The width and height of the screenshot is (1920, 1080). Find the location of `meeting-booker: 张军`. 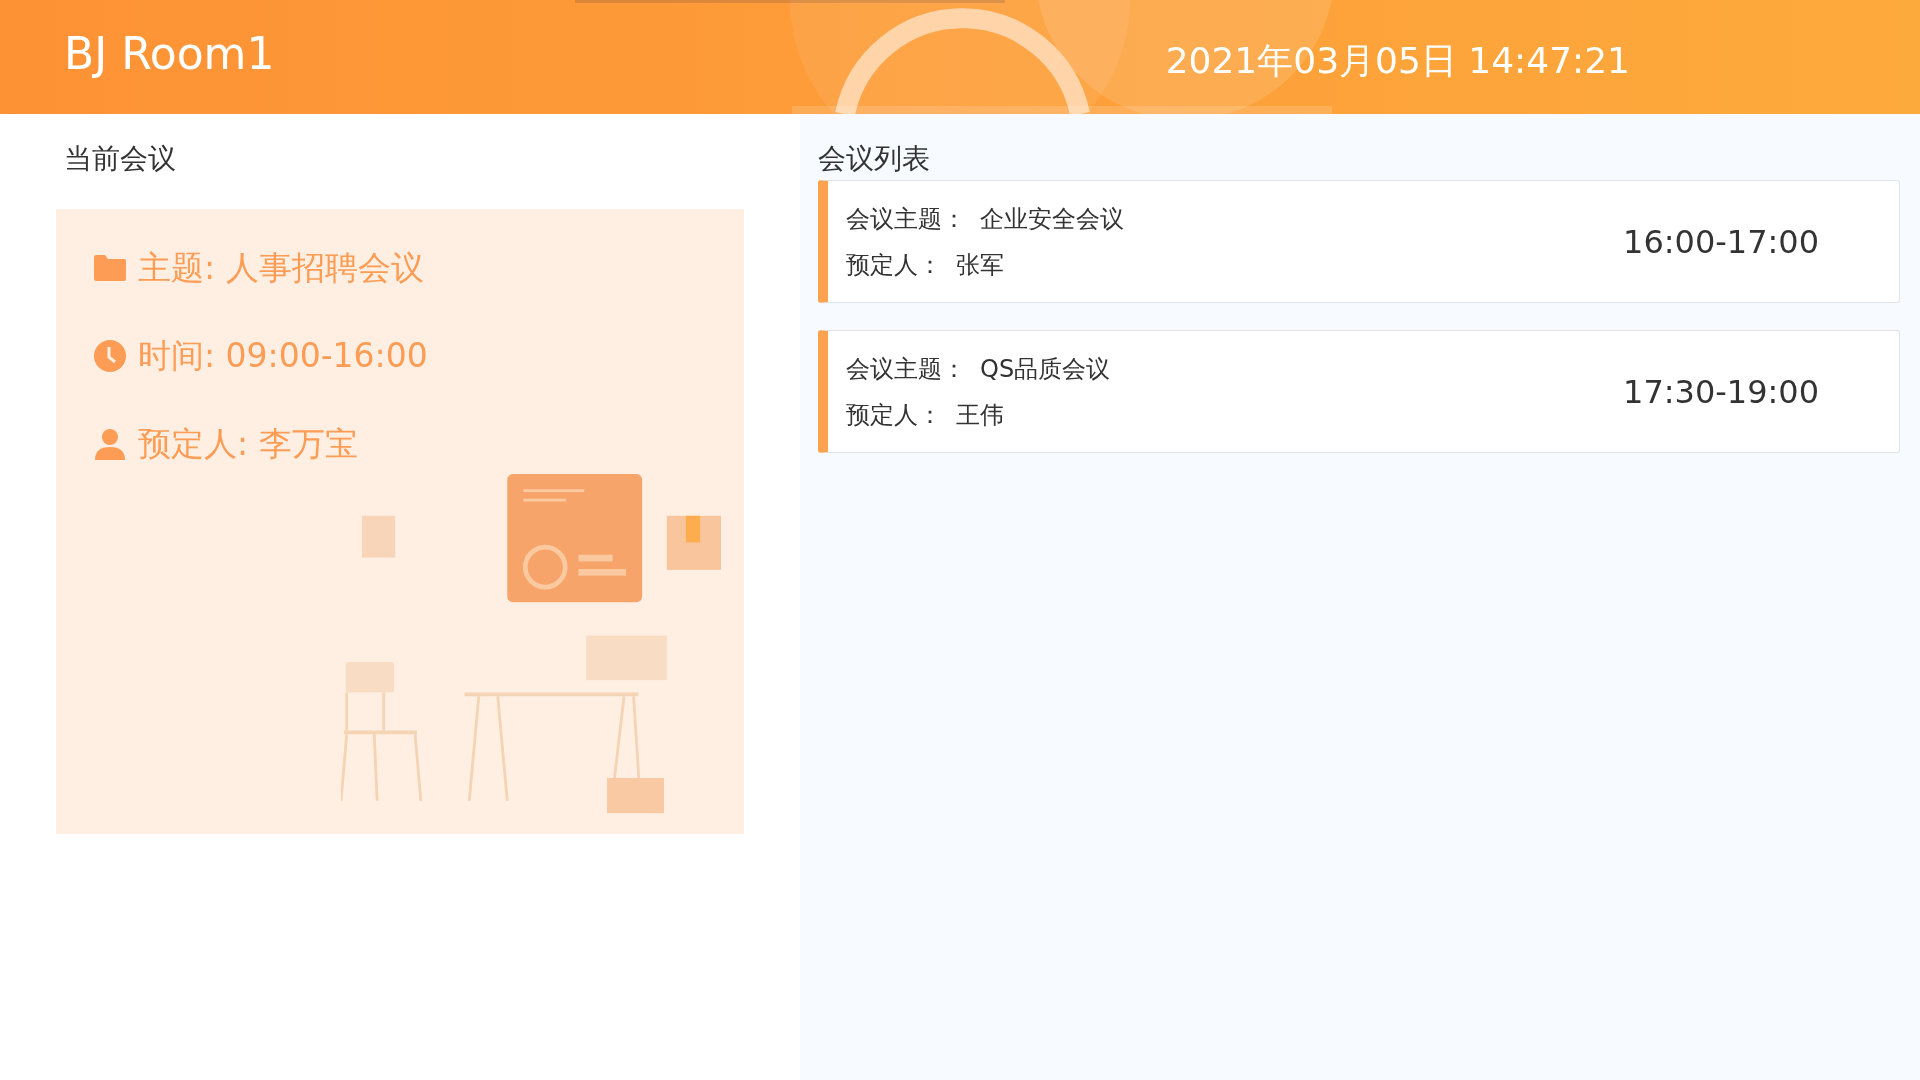

meeting-booker: 张军 is located at coordinates (980, 265).